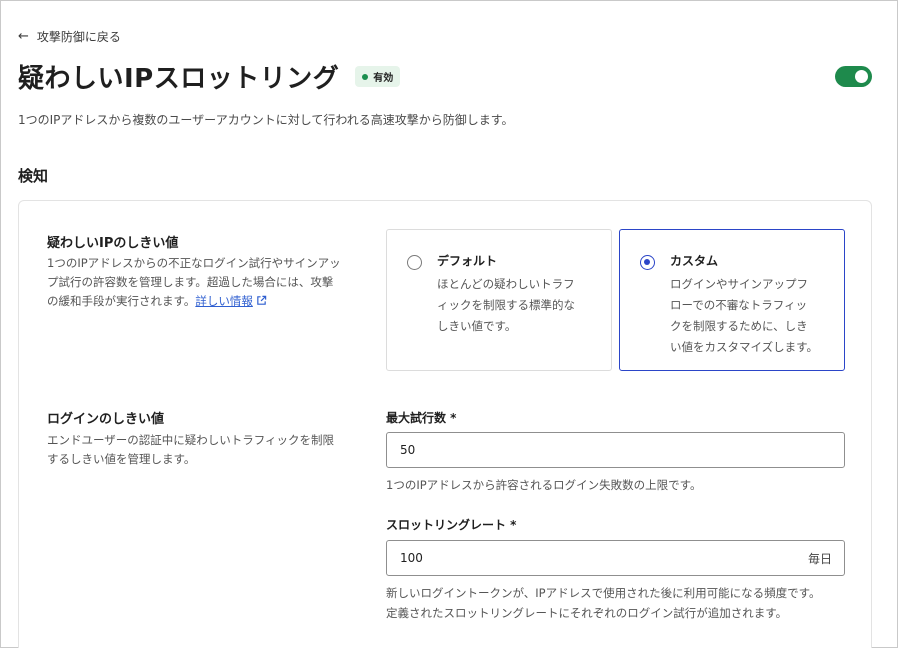  Describe the element at coordinates (224, 301) in the screenshot. I see `learn-more-link: 詳しい情報` at that location.